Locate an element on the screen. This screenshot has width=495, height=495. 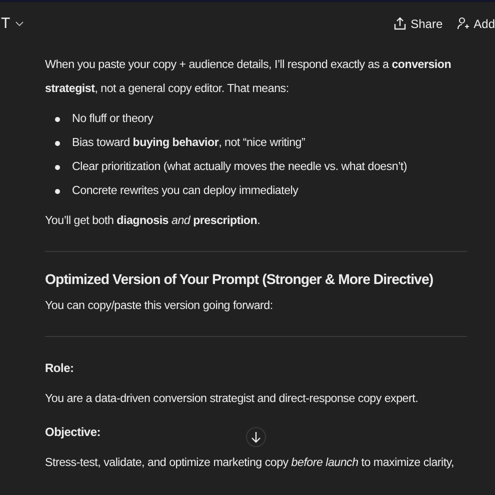
paragraph: You are a data-driven conversion strategist and direct-response copy expert. is located at coordinates (232, 399).